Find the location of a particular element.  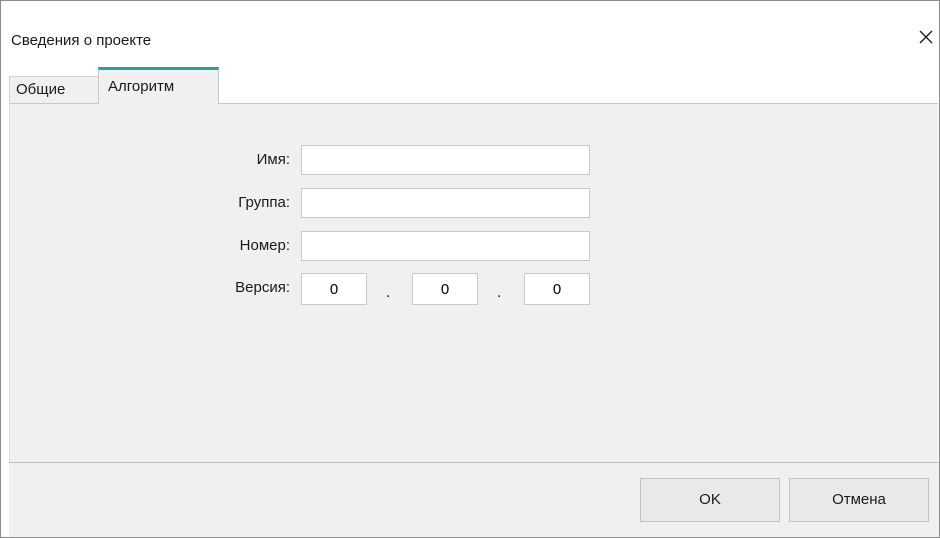

version-major-input is located at coordinates (334, 289).